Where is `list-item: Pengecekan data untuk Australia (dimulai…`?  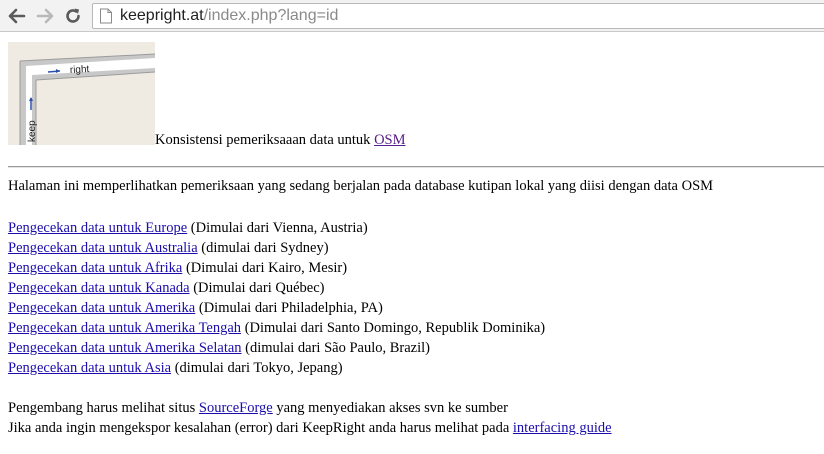
list-item: Pengecekan data untuk Australia (dimulai… is located at coordinates (276, 248).